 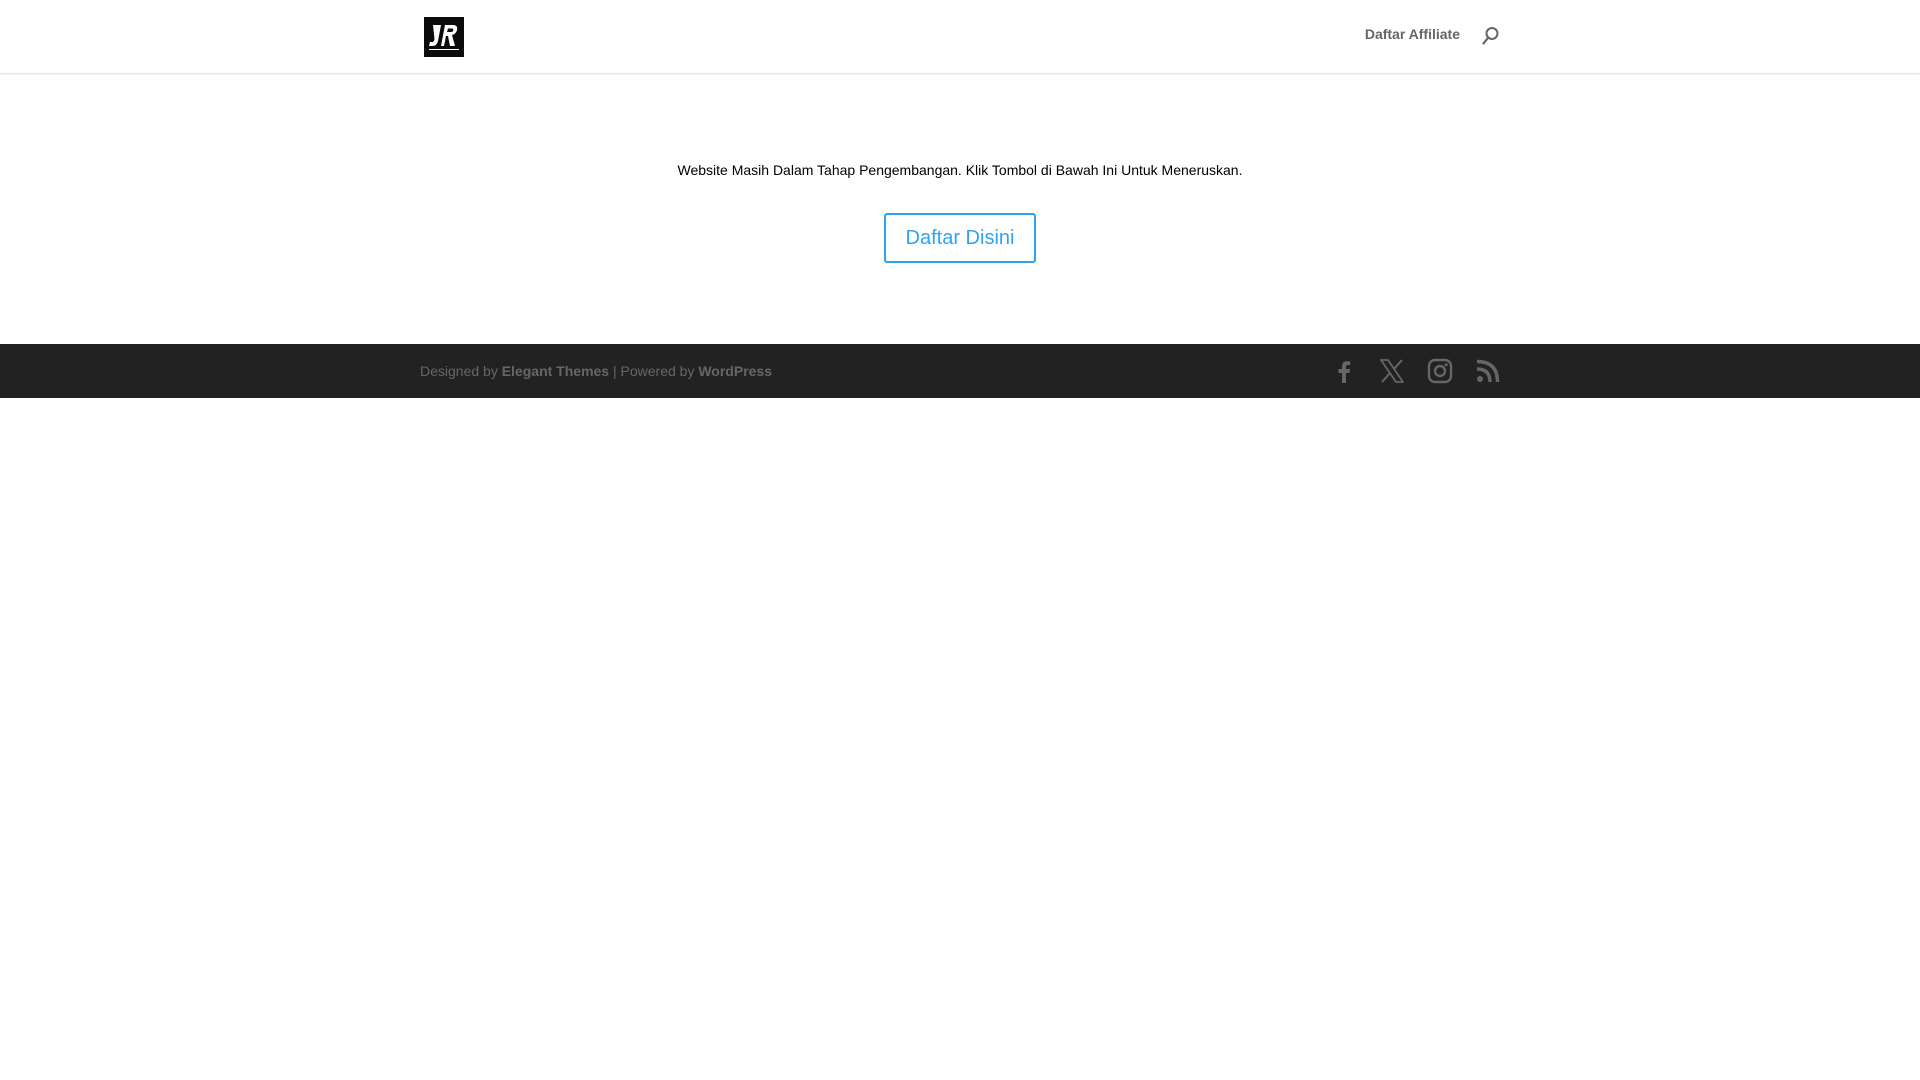 I want to click on instagram-icon, so click(x=1440, y=371).